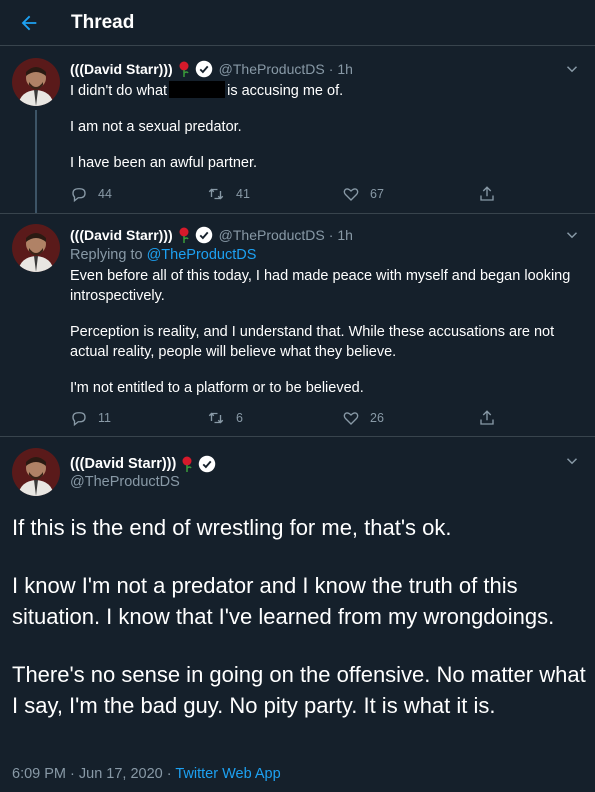 Image resolution: width=595 pixels, height=792 pixels. Describe the element at coordinates (290, 195) in the screenshot. I see `tweet-actions: 44 41 67` at that location.